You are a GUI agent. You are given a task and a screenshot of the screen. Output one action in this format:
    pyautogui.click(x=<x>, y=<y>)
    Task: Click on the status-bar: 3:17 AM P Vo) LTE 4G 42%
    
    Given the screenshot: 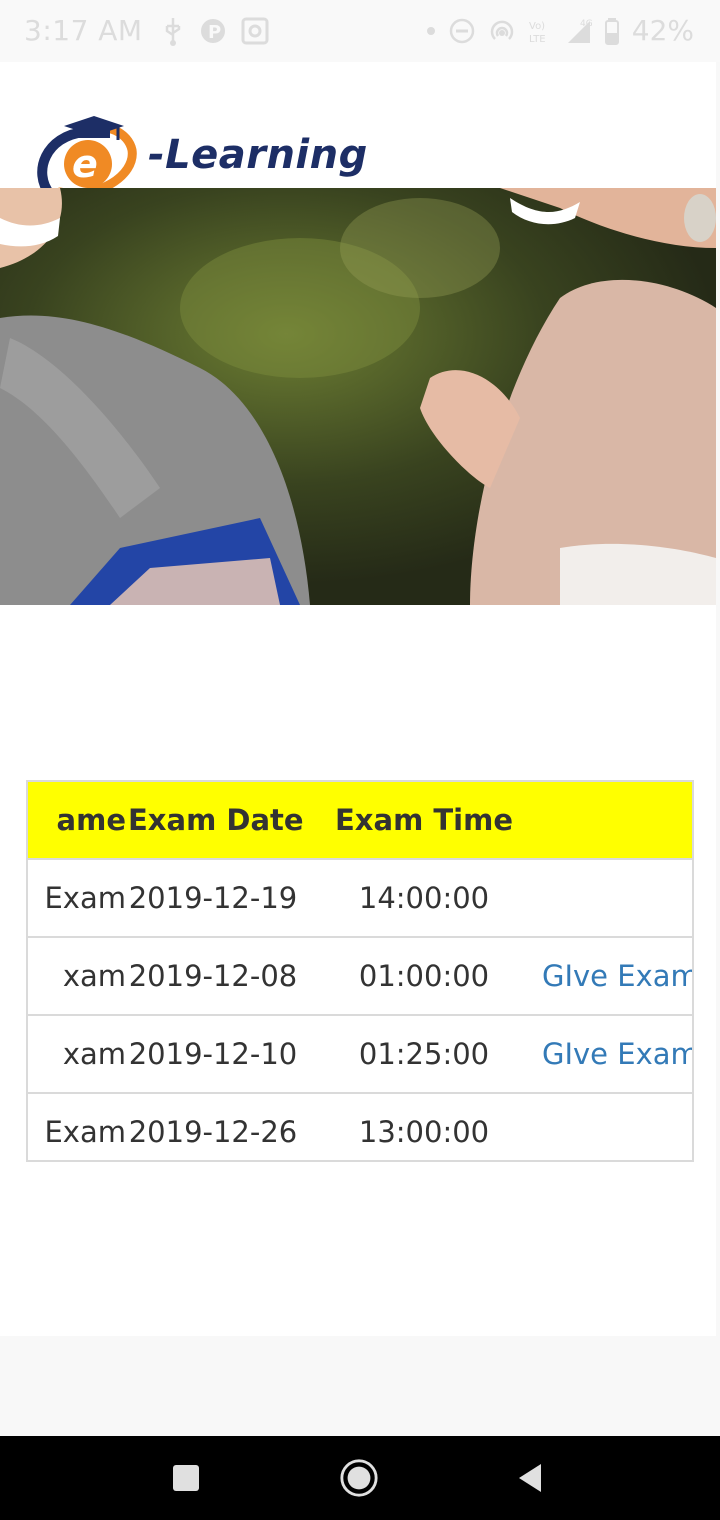 What is the action you would take?
    pyautogui.click(x=360, y=31)
    